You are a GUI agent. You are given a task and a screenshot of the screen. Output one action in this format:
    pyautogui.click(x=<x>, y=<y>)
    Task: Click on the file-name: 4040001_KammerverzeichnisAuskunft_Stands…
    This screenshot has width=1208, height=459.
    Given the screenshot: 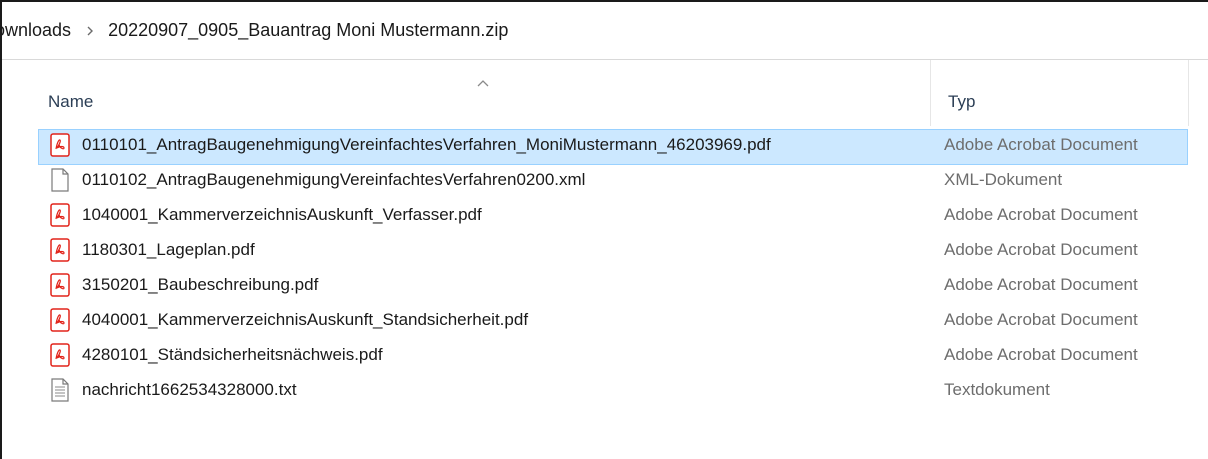 What is the action you would take?
    pyautogui.click(x=305, y=319)
    